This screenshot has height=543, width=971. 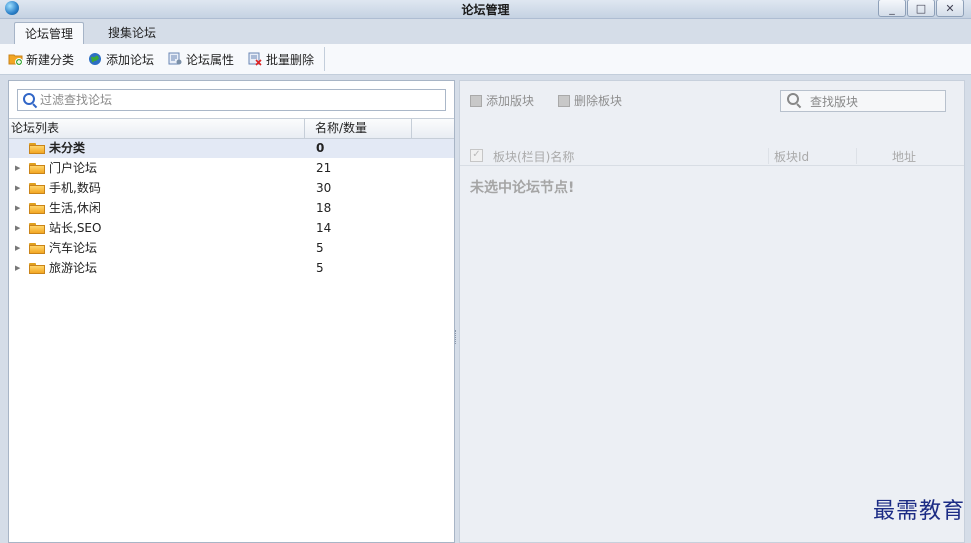 What do you see at coordinates (476, 155) in the screenshot?
I see `select-all-checkbox: ✓` at bounding box center [476, 155].